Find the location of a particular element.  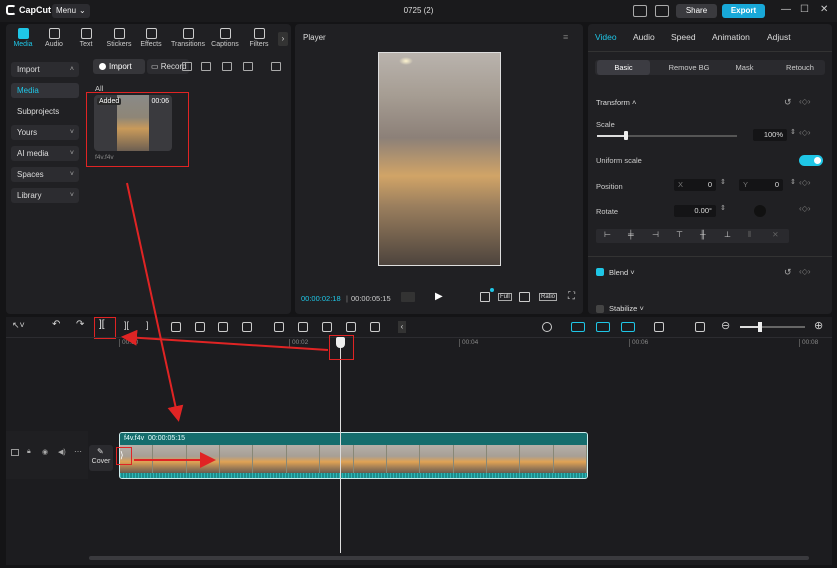

annotation-arrows is located at coordinates (225, 325).